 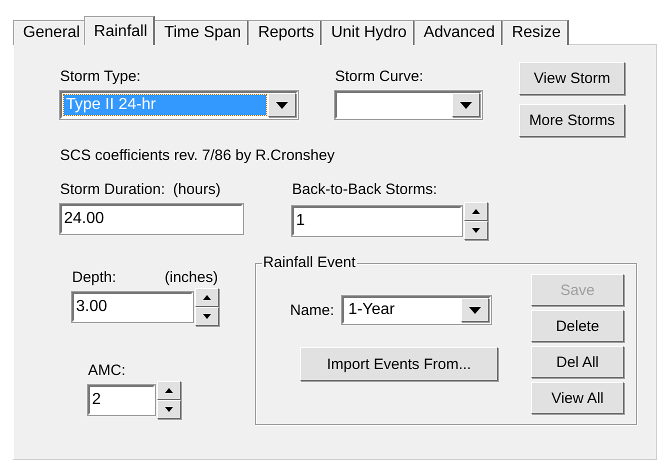 I want to click on back-to-back-field: 1, so click(x=377, y=221).